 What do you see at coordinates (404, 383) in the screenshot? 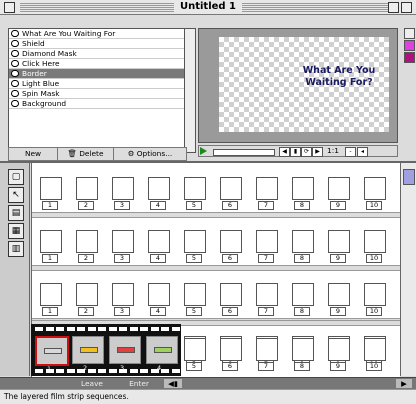
I see `scroll-right-icon: ▶` at bounding box center [404, 383].